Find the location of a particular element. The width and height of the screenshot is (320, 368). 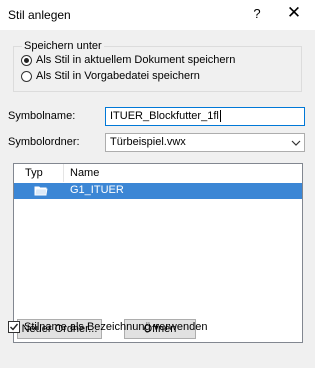

symbol-name-input: ITUER_Blockfutter_1fl is located at coordinates (205, 116).